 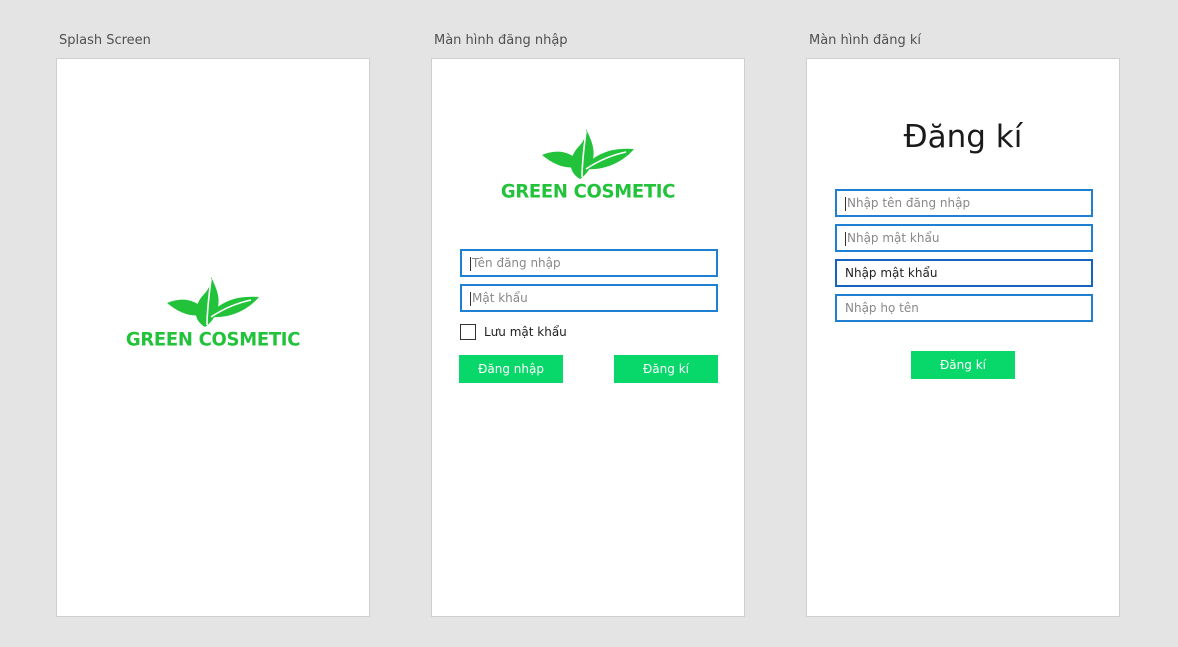 What do you see at coordinates (501, 40) in the screenshot?
I see `login-artboard-title: Màn hình đăng nhập` at bounding box center [501, 40].